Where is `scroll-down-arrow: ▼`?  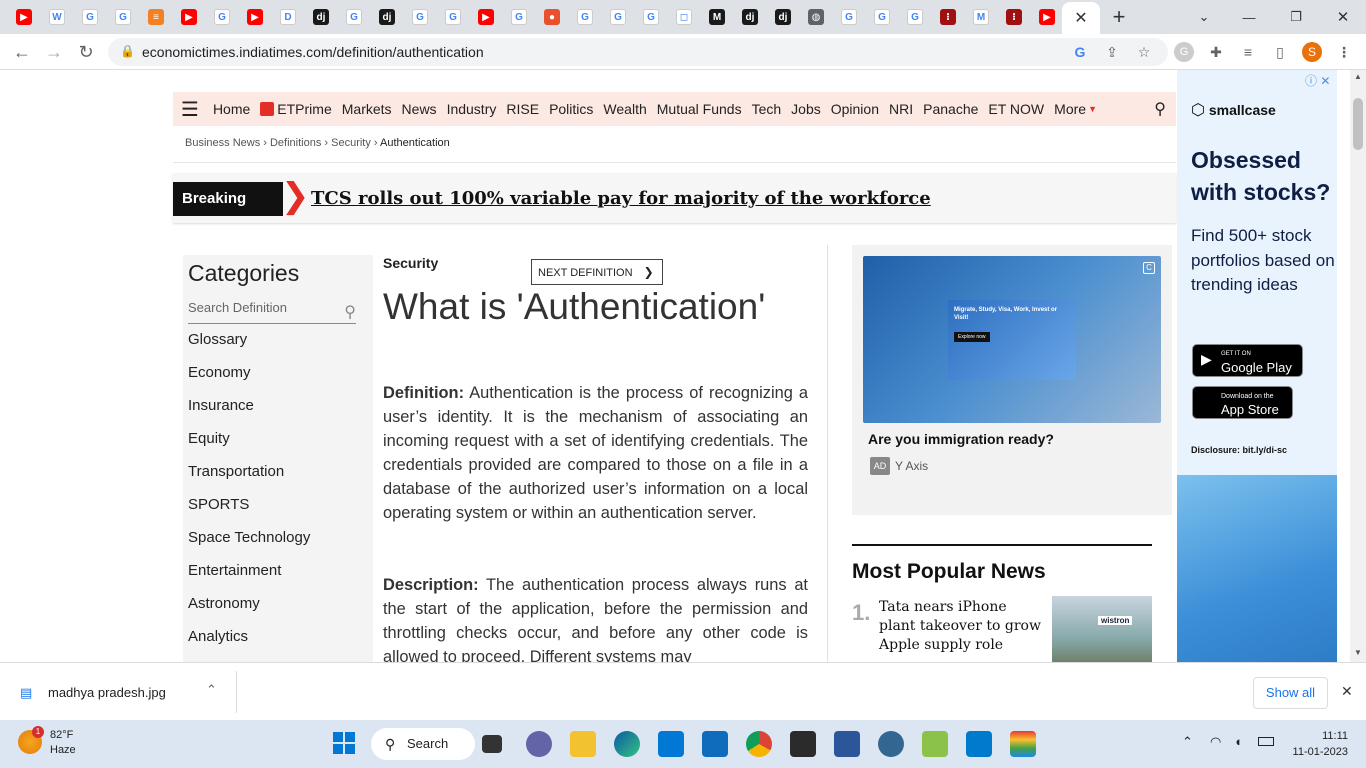
scroll-down-arrow: ▼ is located at coordinates (1358, 652).